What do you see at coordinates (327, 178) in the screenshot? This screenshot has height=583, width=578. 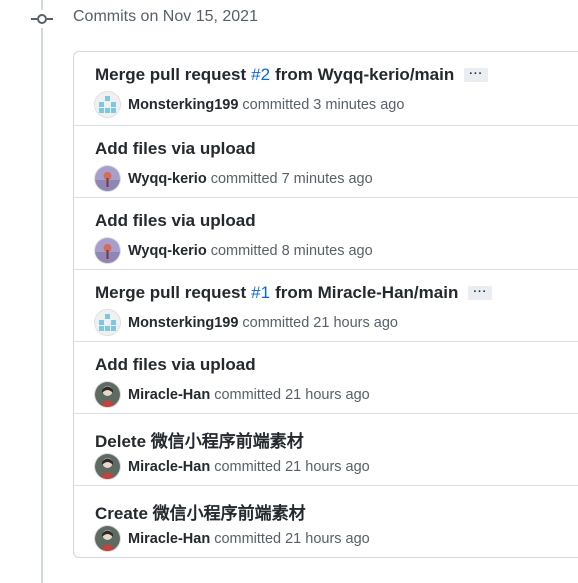 I see `relative-time: 7 minutes ago` at bounding box center [327, 178].